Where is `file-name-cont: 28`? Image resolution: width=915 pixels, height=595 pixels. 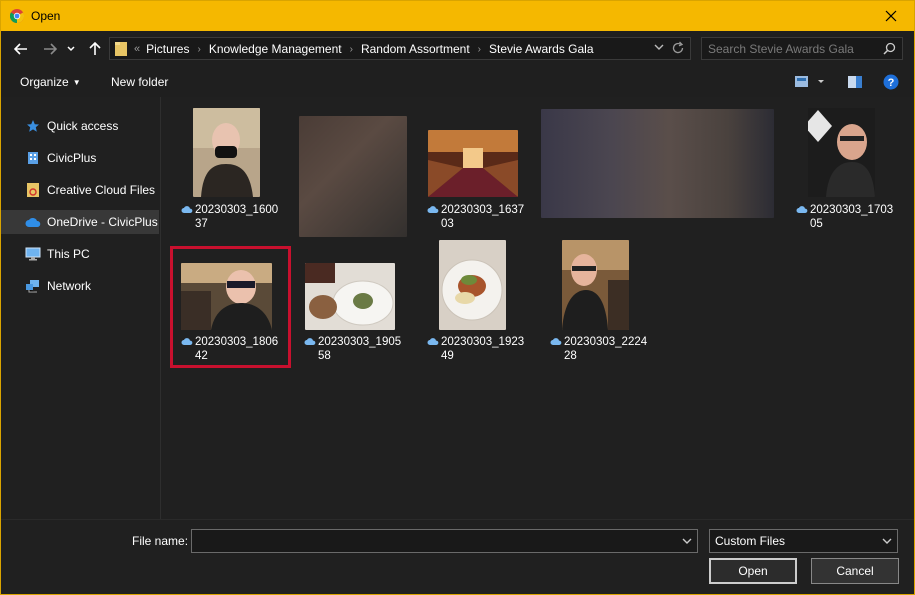
file-name-cont: 28 is located at coordinates (570, 356).